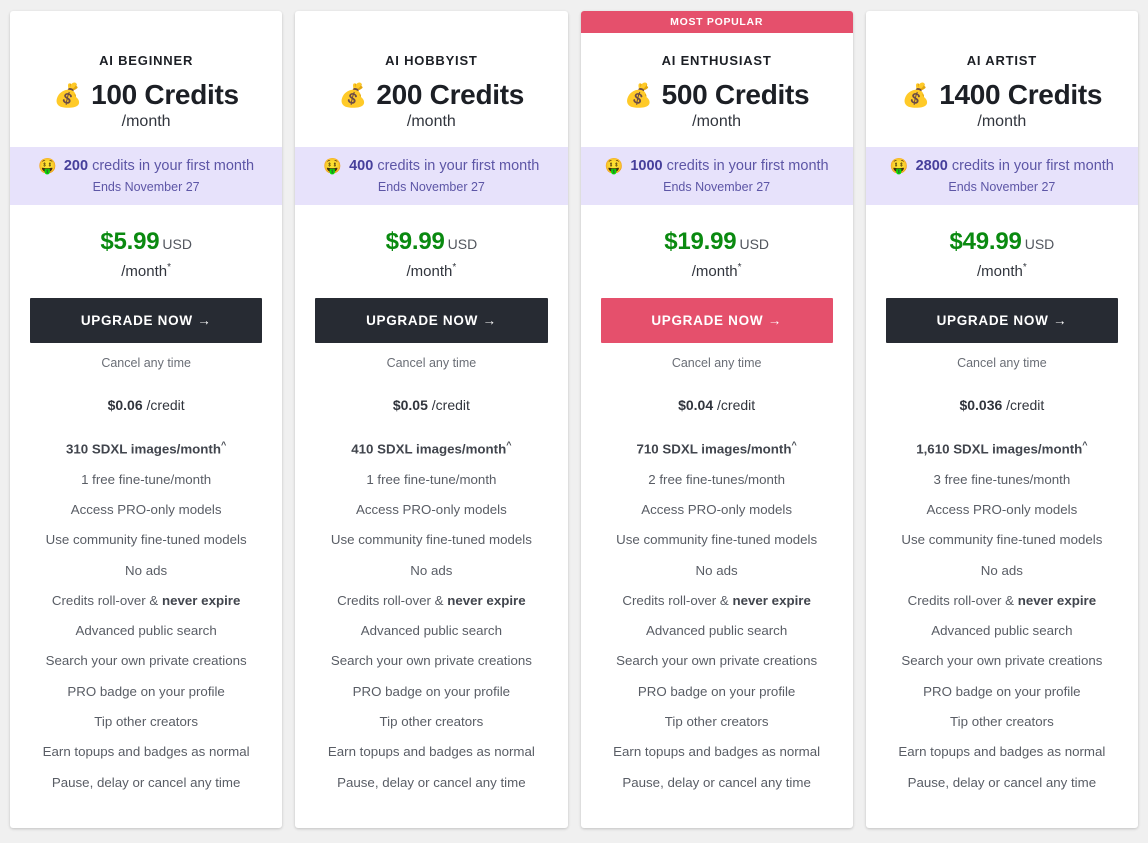  What do you see at coordinates (431, 405) in the screenshot?
I see `per-credit-price: $0.05 /credit` at bounding box center [431, 405].